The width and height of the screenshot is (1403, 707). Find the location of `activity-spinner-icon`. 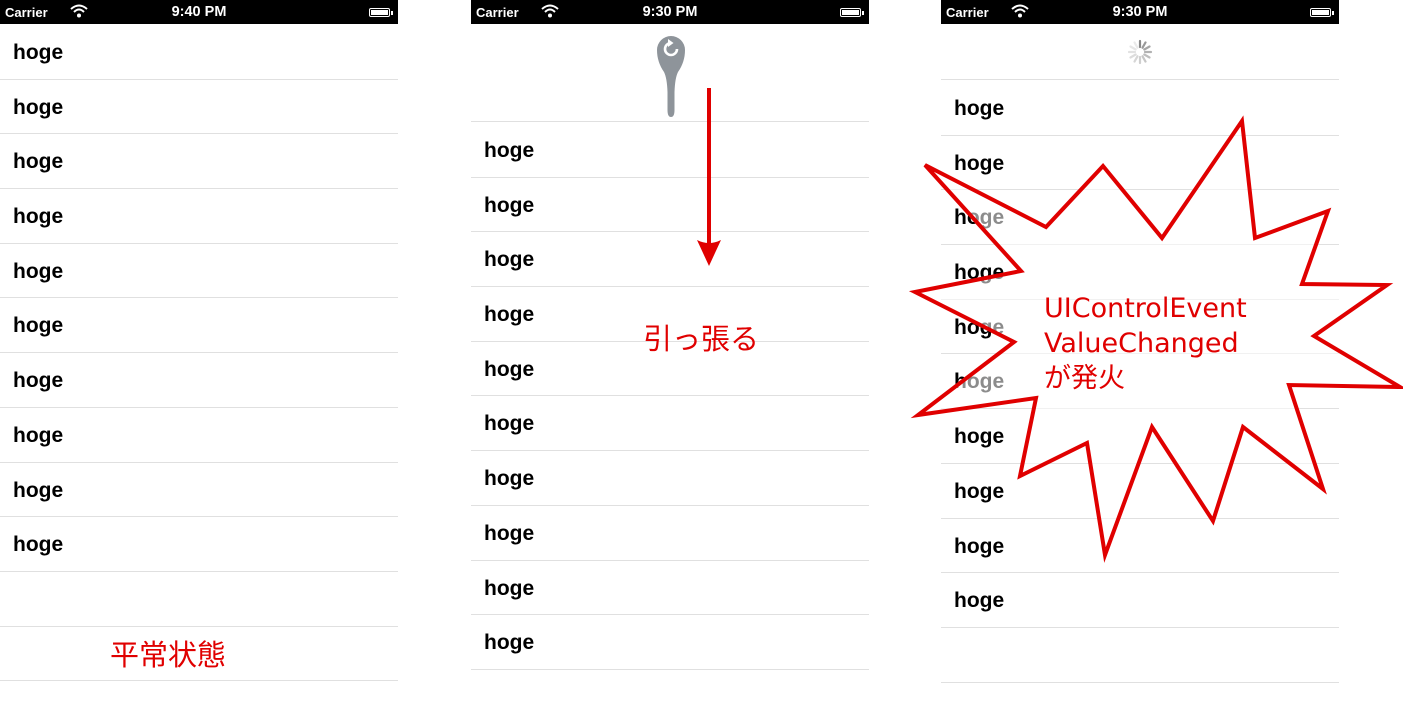

activity-spinner-icon is located at coordinates (1140, 52).